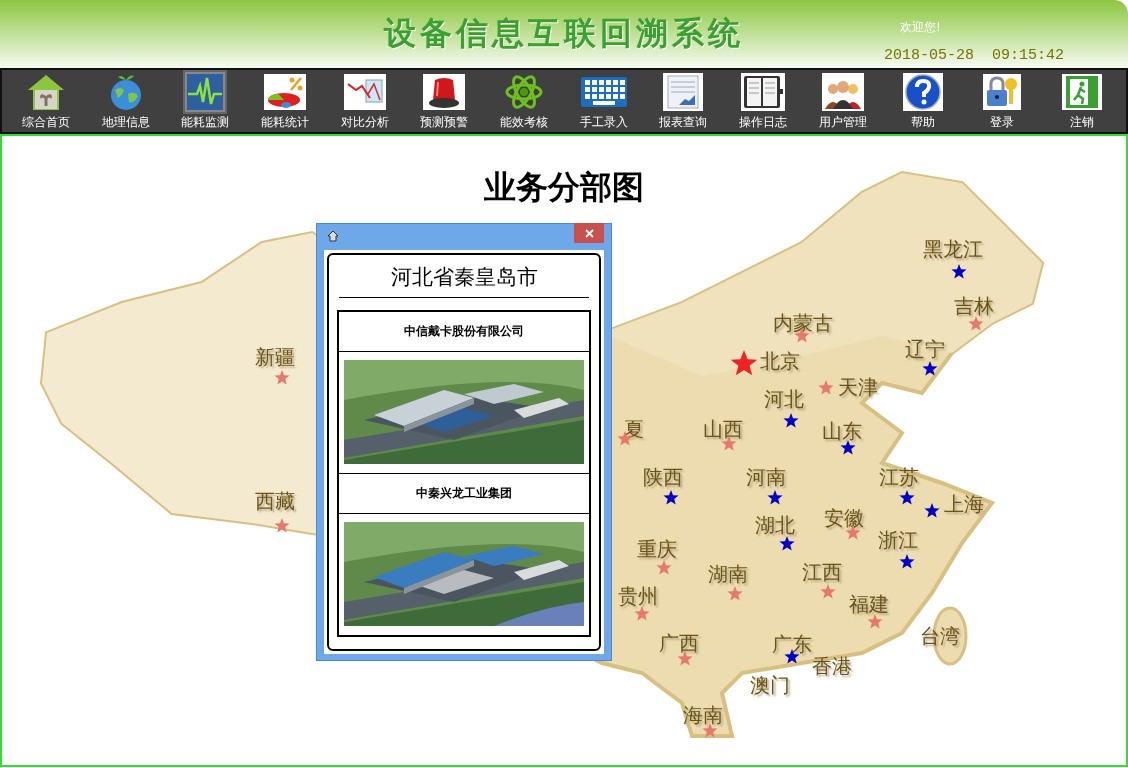  Describe the element at coordinates (869, 604) in the screenshot. I see `province-label: 福建` at that location.